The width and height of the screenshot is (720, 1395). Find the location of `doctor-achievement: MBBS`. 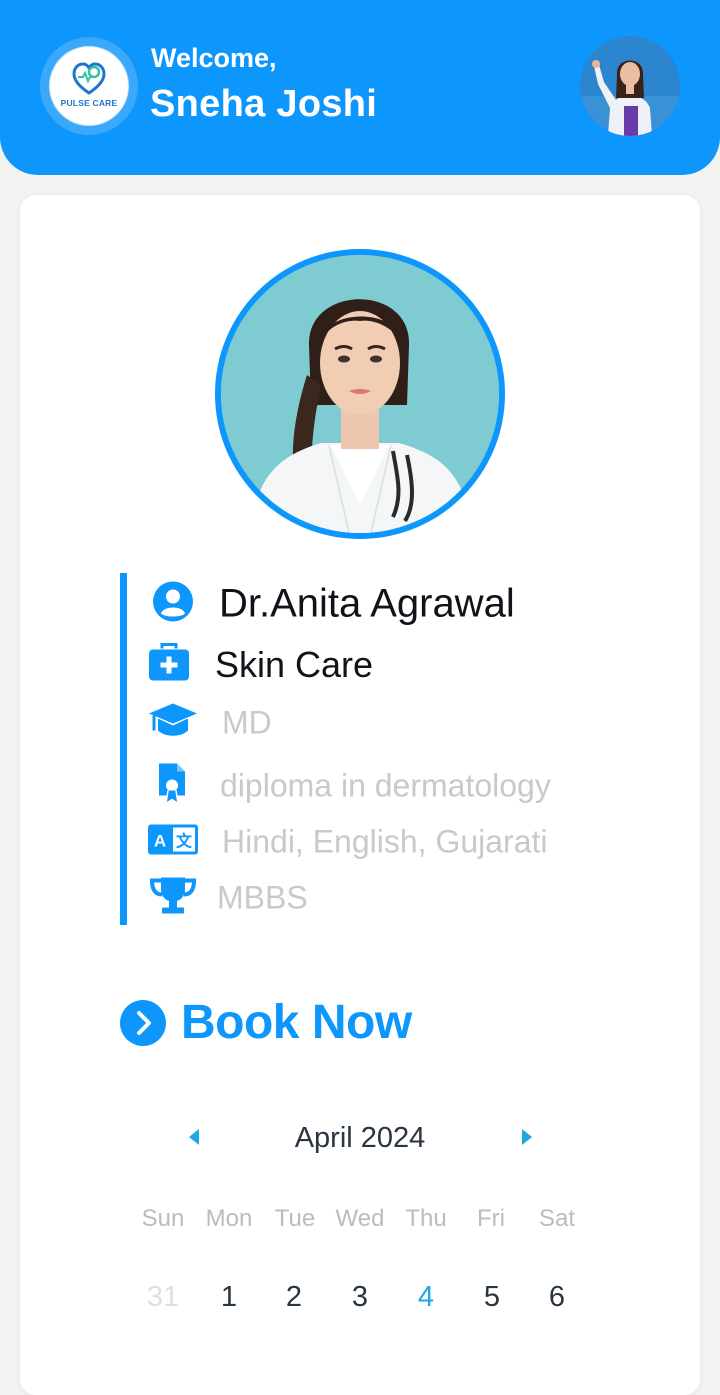

doctor-achievement: MBBS is located at coordinates (262, 897).